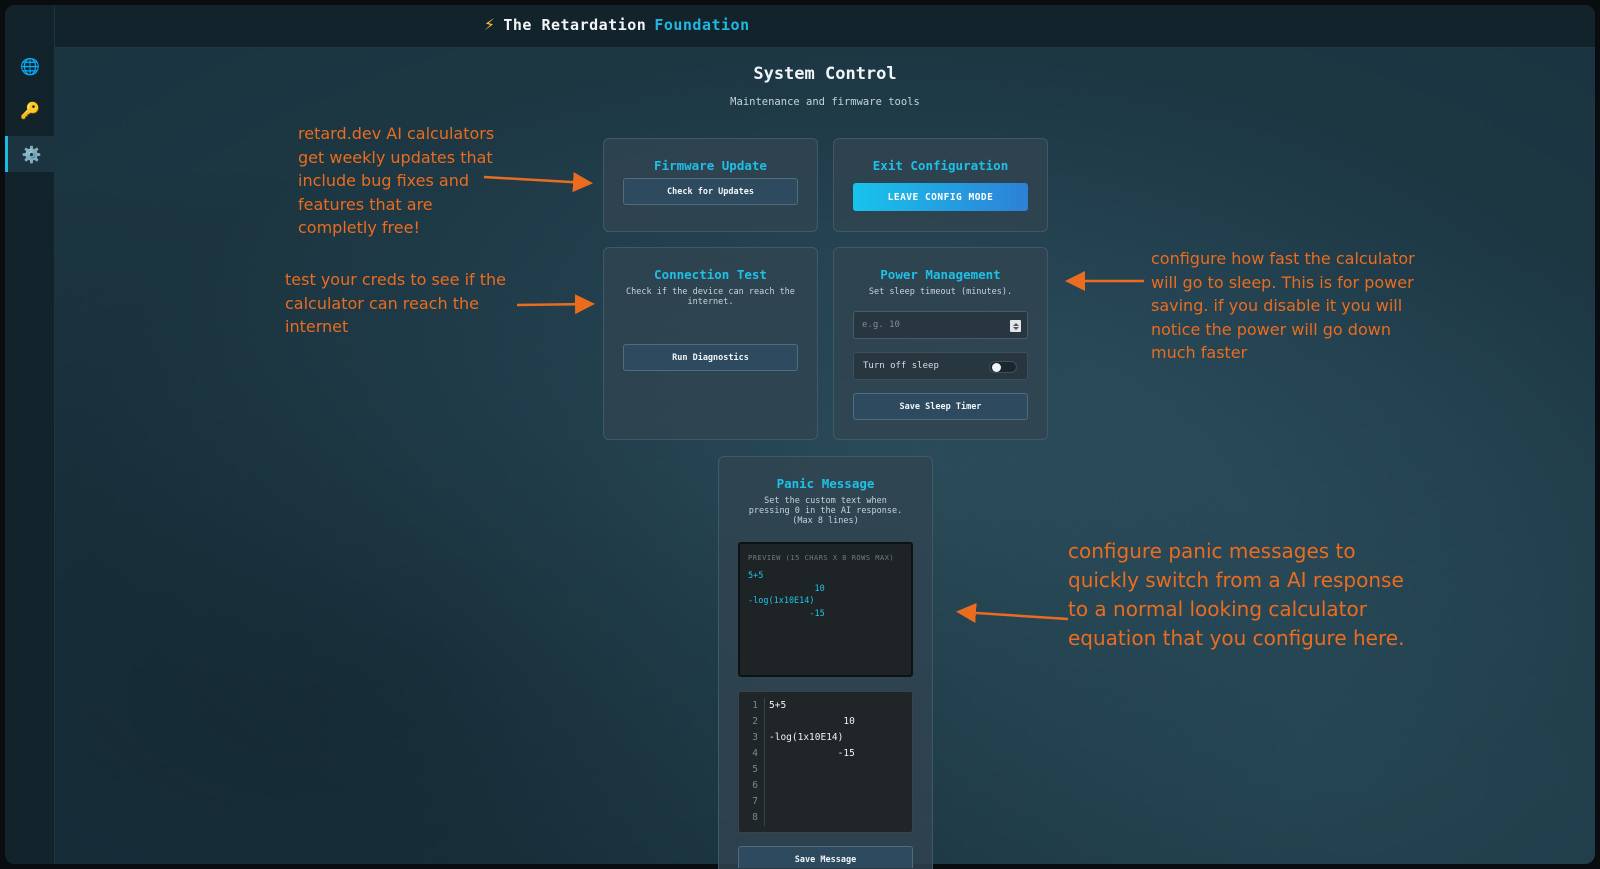  What do you see at coordinates (555, 304) in the screenshot?
I see `arrow-connection` at bounding box center [555, 304].